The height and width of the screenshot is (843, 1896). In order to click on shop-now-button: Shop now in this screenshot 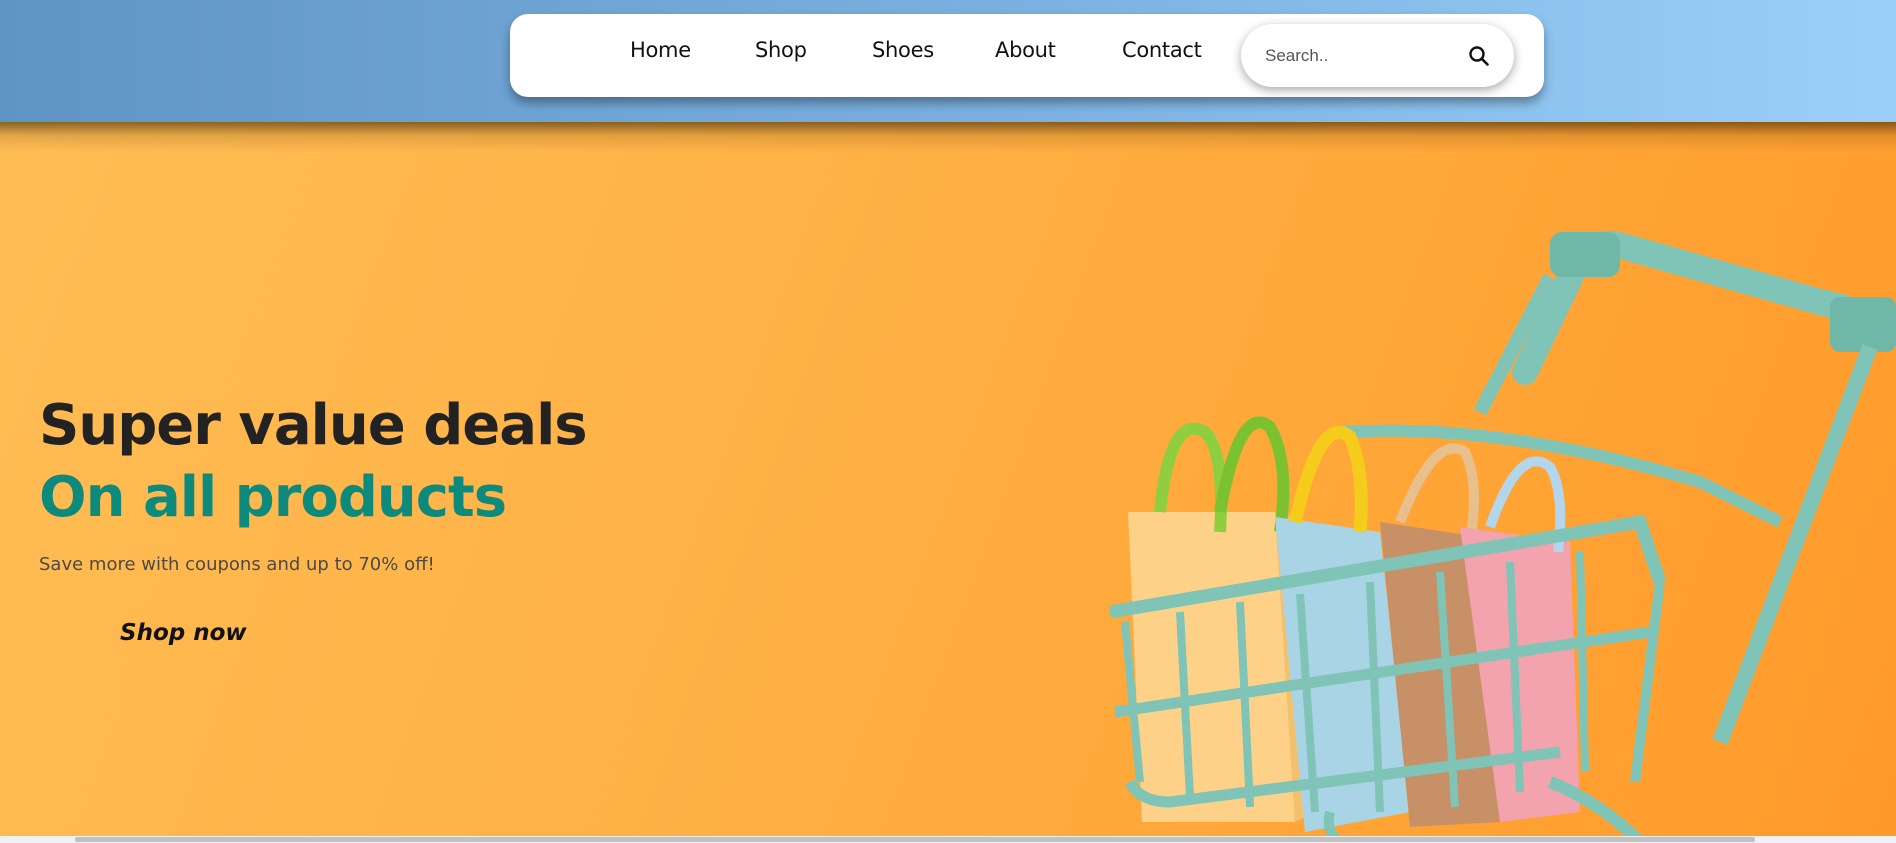, I will do `click(183, 633)`.